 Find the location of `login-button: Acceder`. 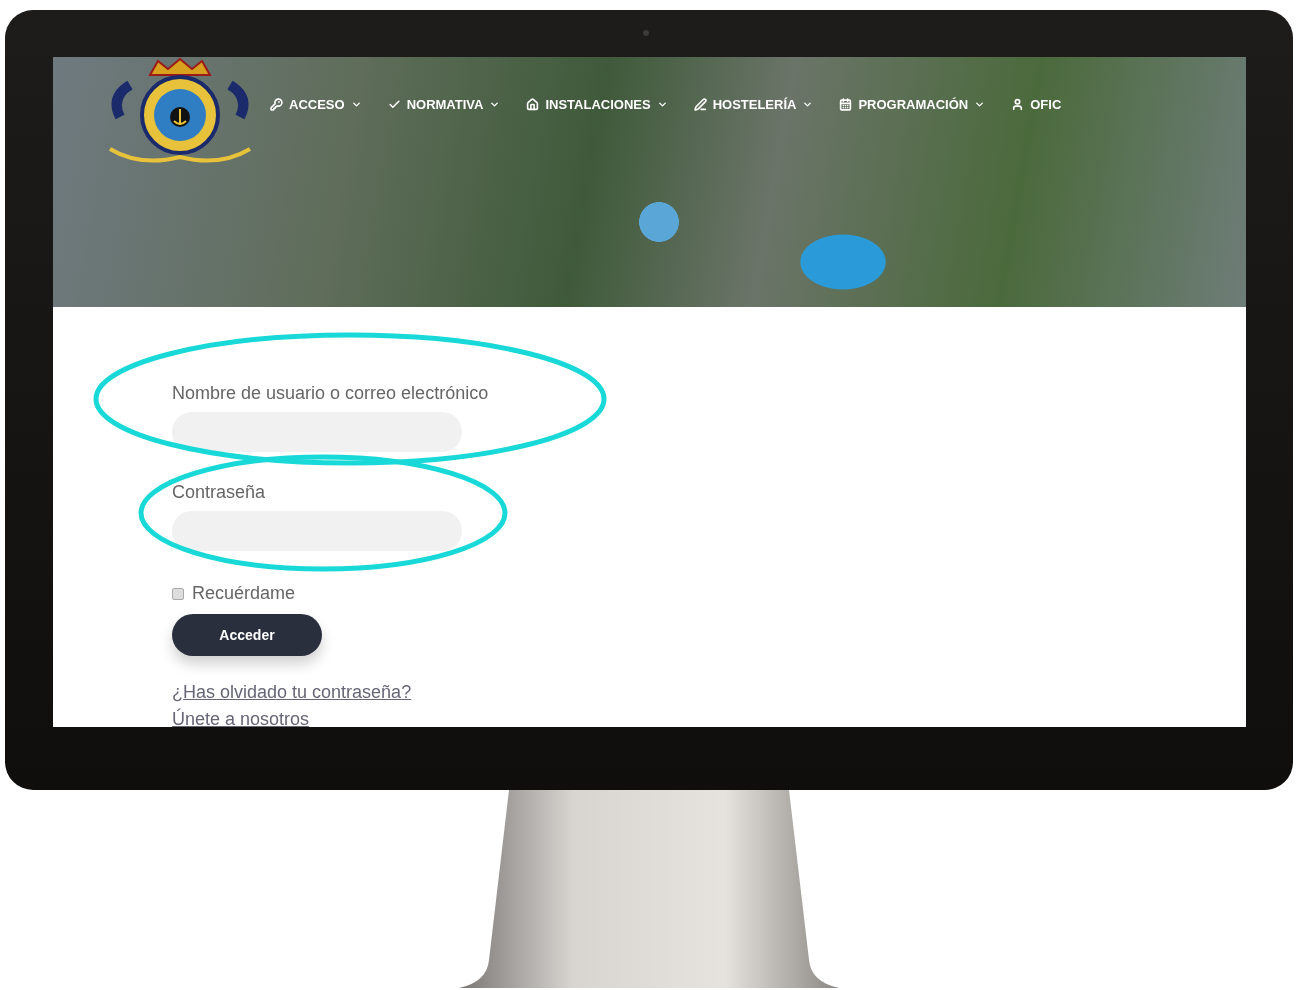

login-button: Acceder is located at coordinates (247, 635).